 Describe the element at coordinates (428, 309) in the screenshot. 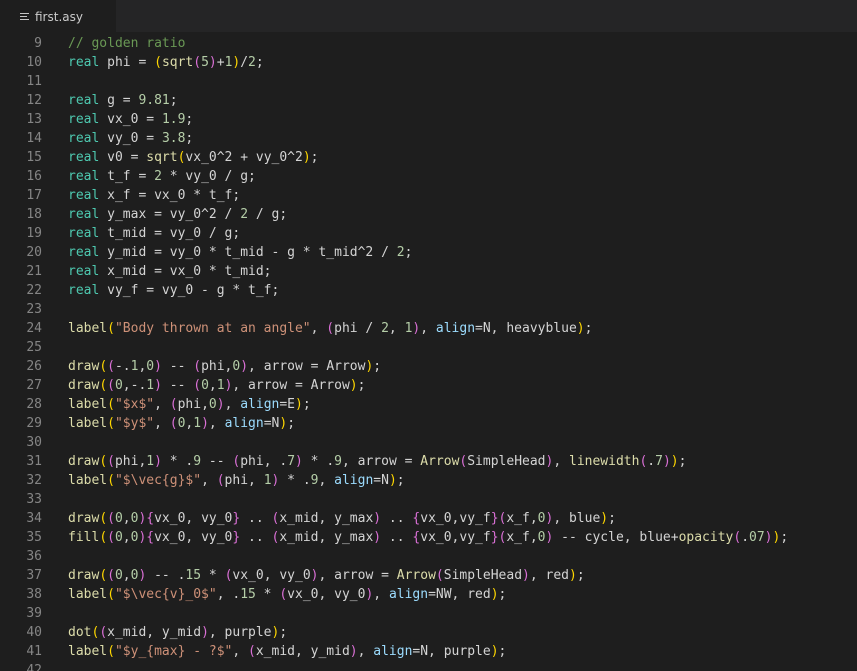

I see `code-line: 23` at that location.